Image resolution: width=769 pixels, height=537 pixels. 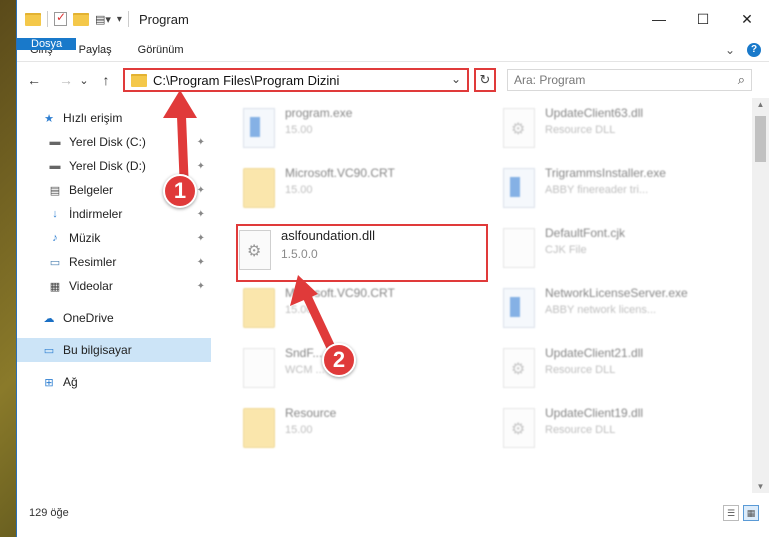 I want to click on file-name: DefaultFont.cjk, so click(x=585, y=233).